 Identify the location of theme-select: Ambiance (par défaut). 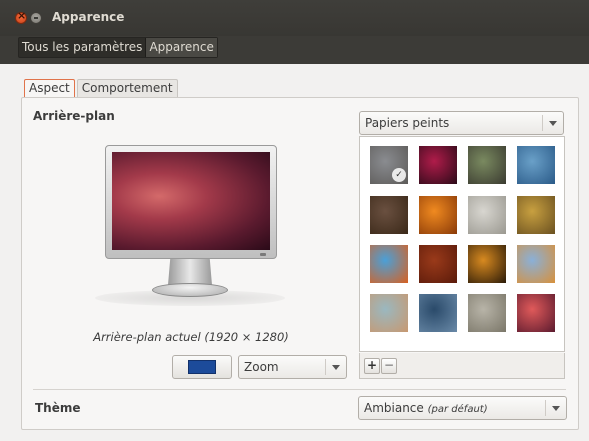
(462, 408).